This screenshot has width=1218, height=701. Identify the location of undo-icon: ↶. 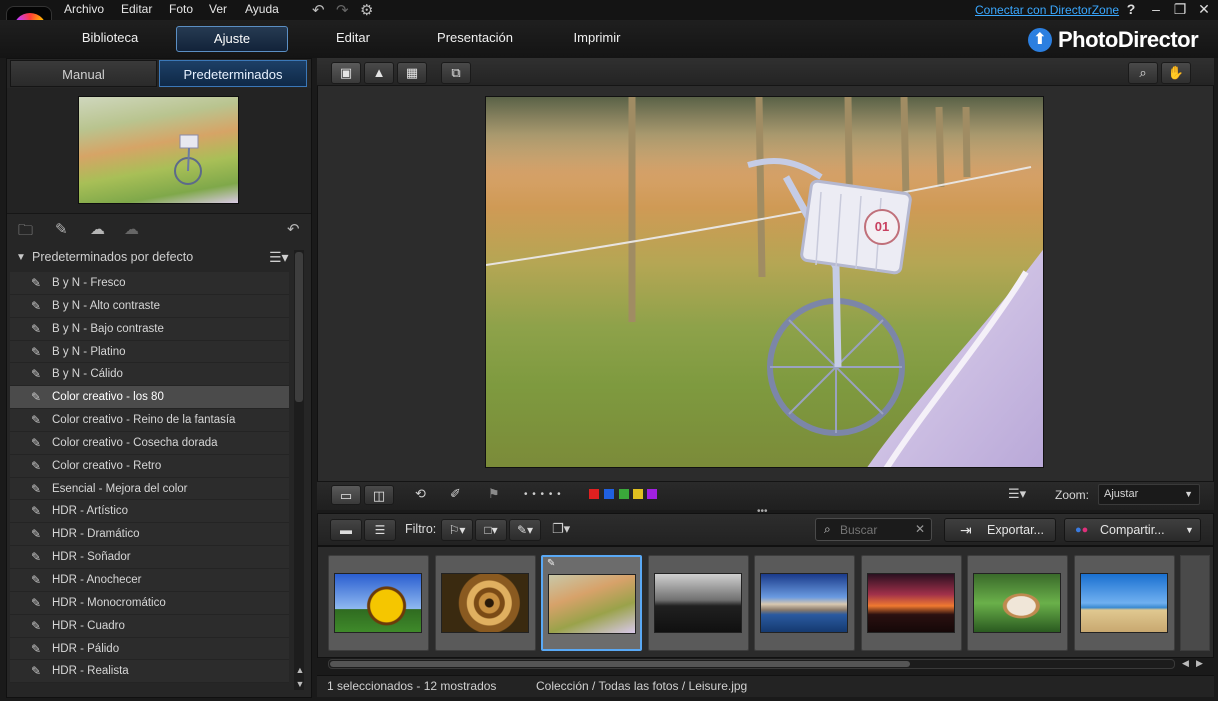
(318, 10).